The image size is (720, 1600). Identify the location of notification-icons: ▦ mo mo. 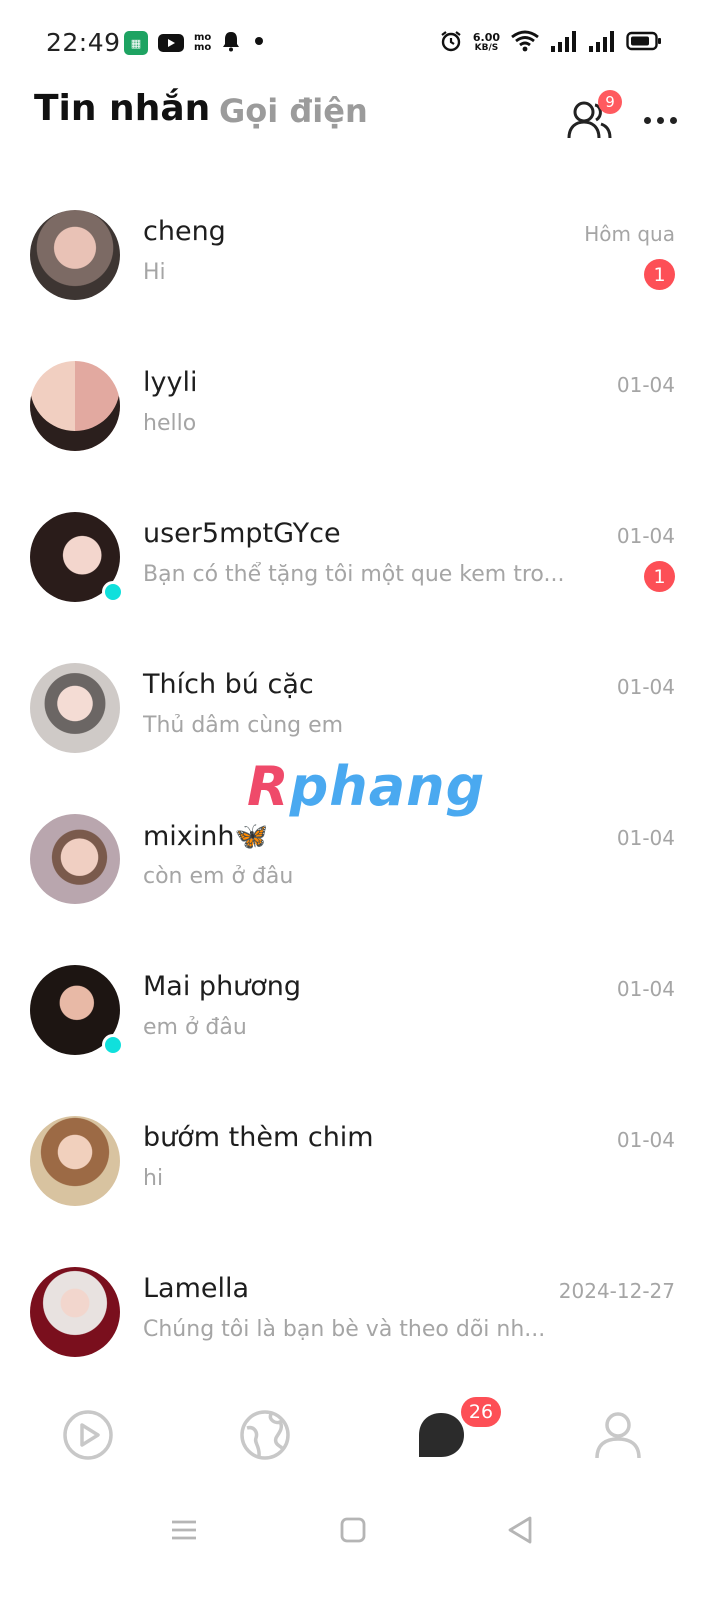
(195, 43).